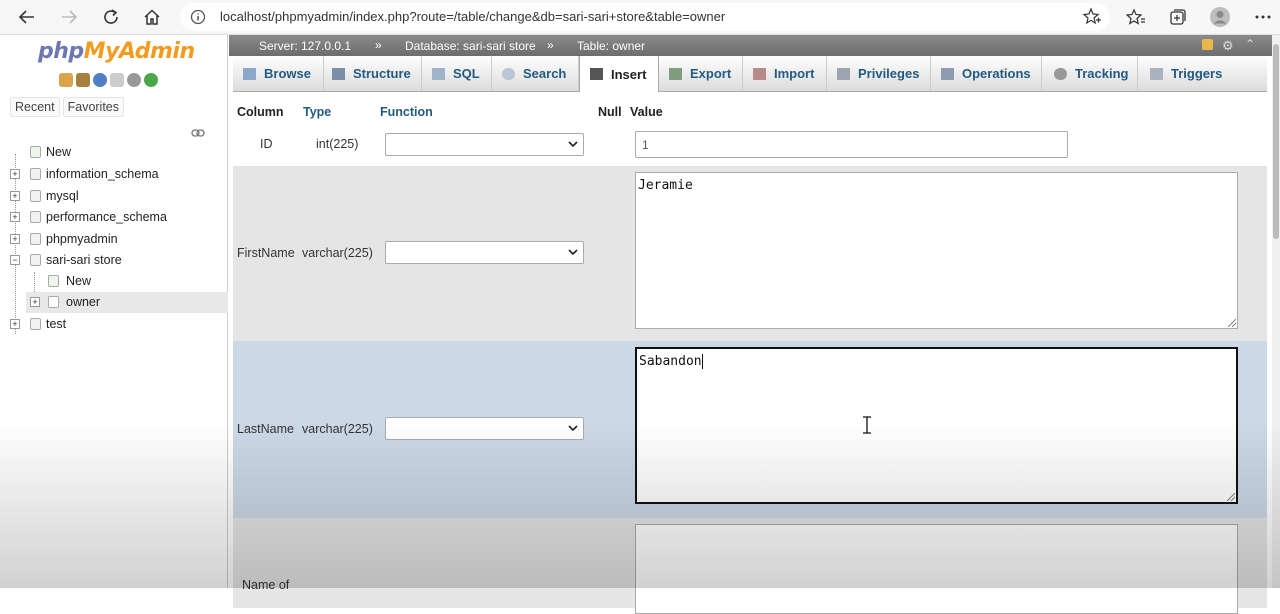 The width and height of the screenshot is (1280, 614). What do you see at coordinates (260, 112) in the screenshot?
I see `header-column: Column` at bounding box center [260, 112].